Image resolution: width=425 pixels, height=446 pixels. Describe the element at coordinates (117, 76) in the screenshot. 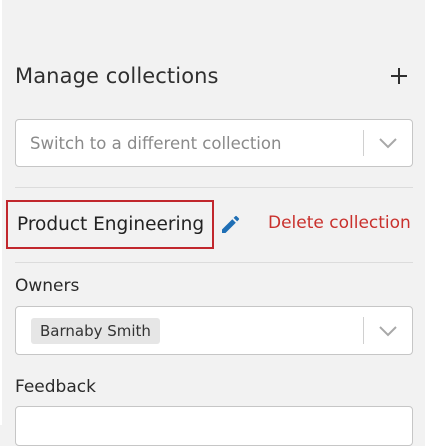

I see `panel-title: Manage collections` at that location.